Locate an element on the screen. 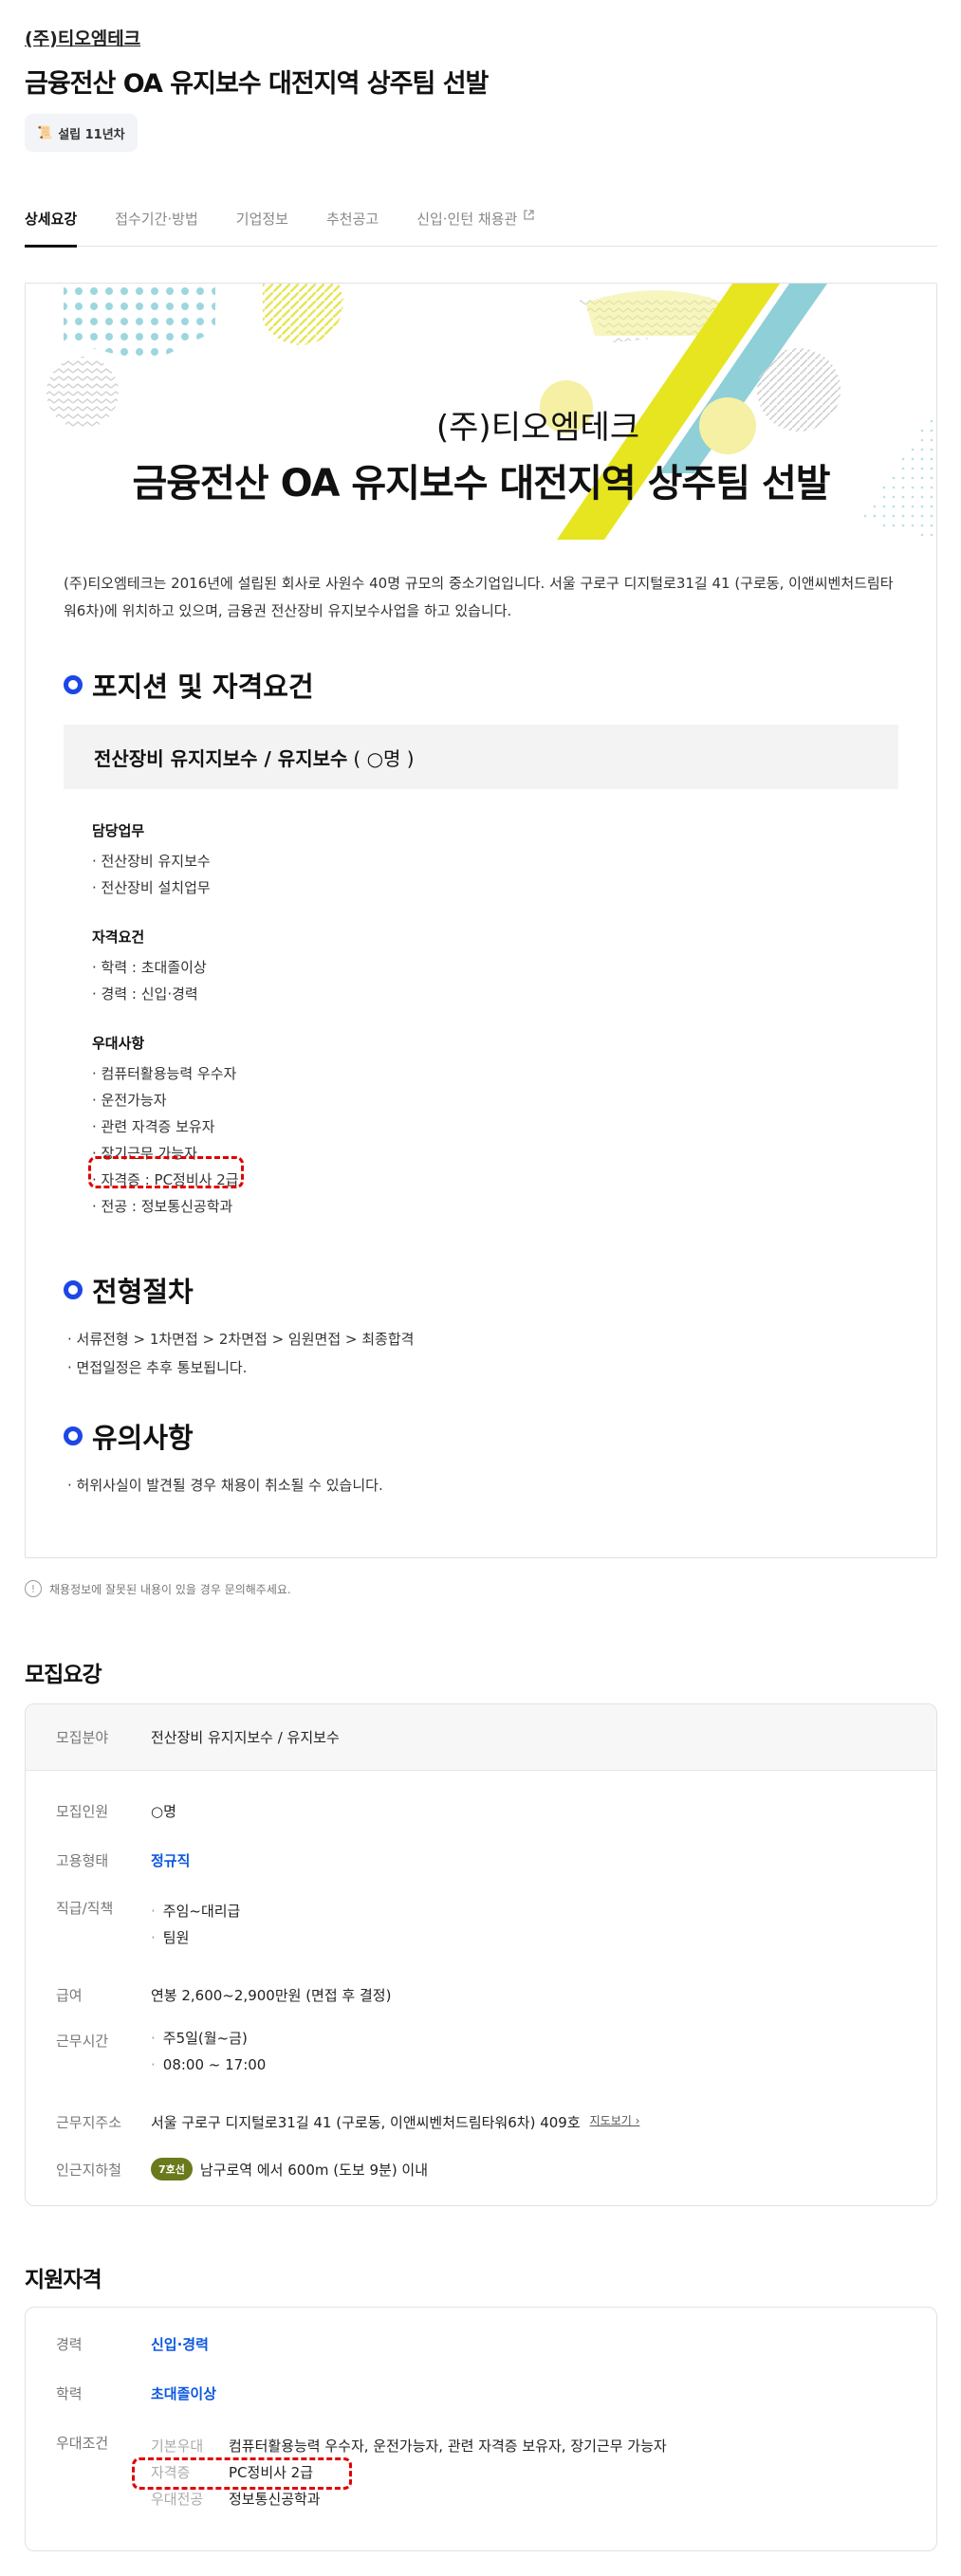  salary-label: 급여 is located at coordinates (69, 1996).